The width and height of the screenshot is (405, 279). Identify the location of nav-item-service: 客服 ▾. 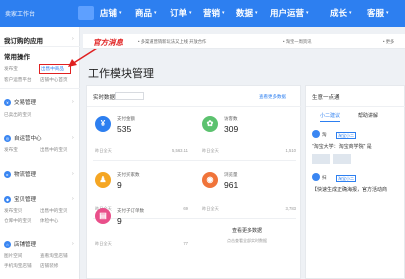
(378, 13).